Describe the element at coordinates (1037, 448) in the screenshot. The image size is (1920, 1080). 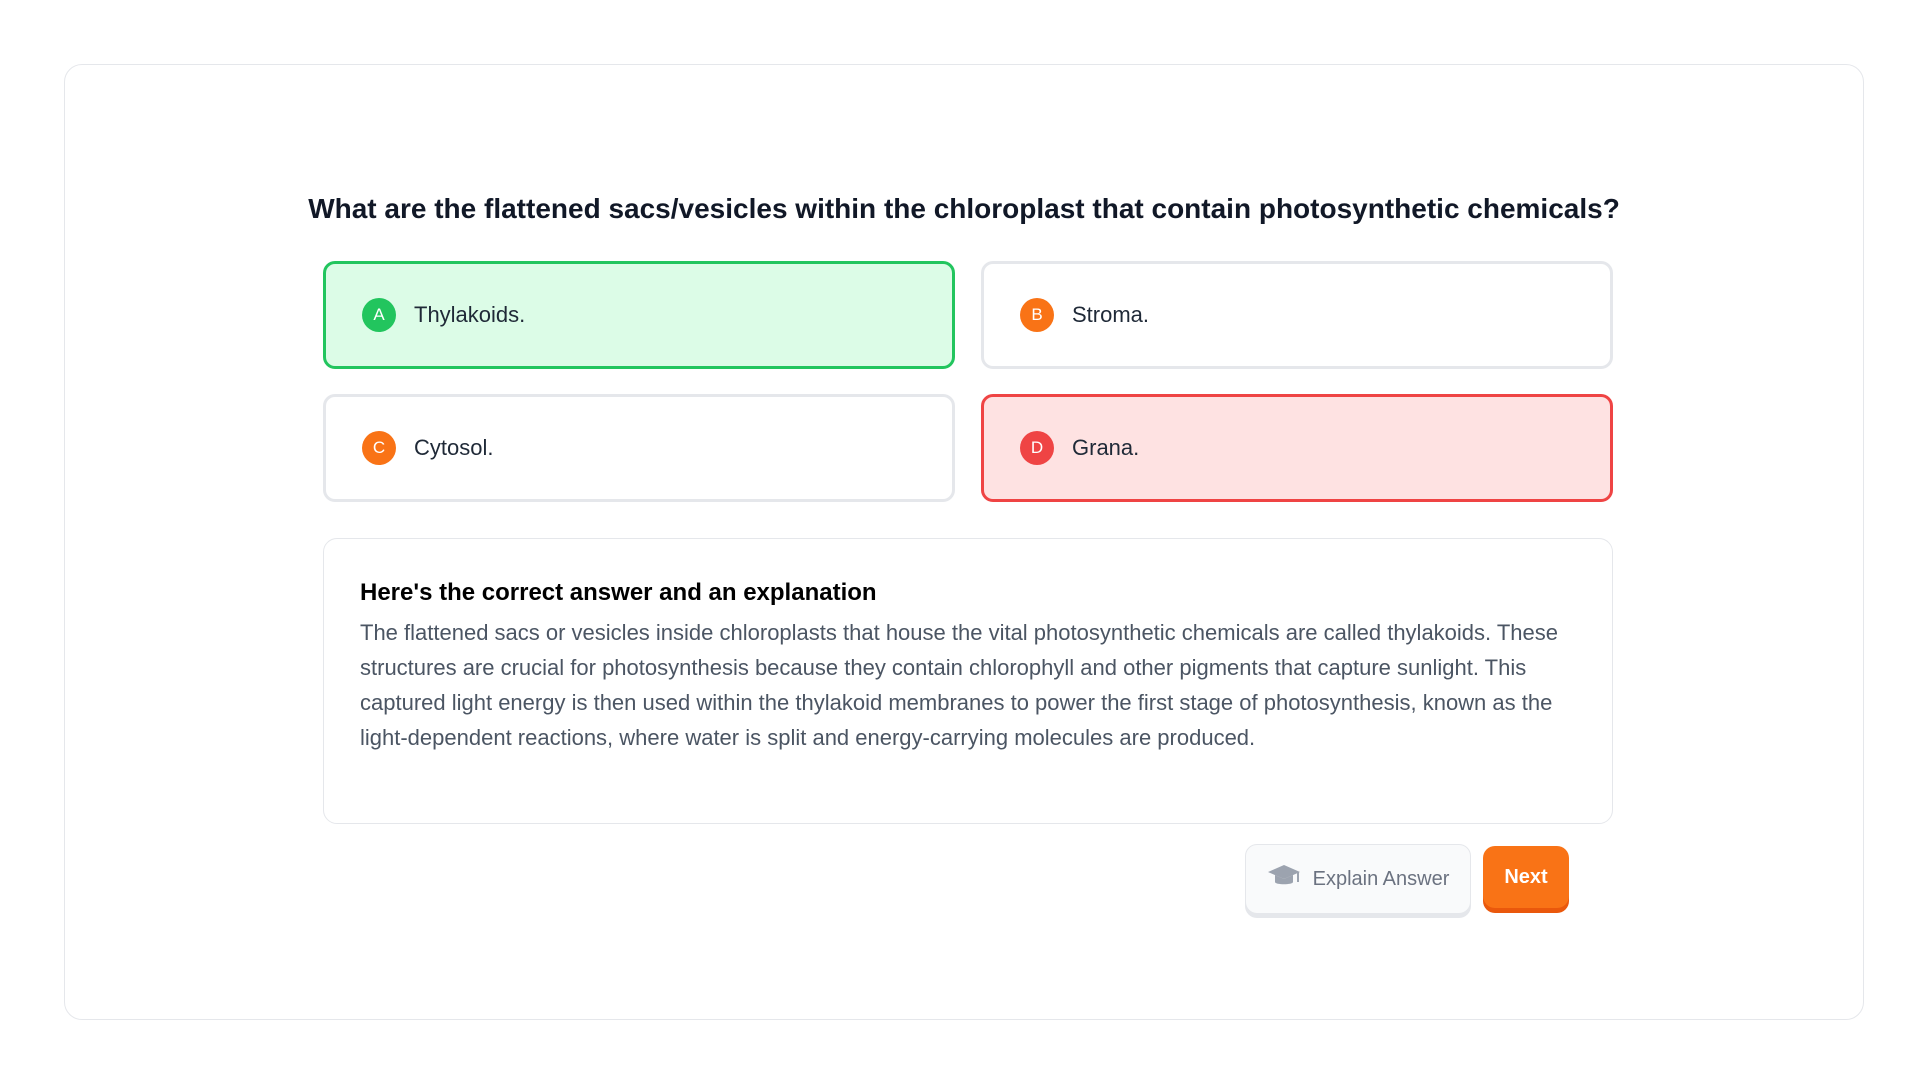
I see `option-d-letter-badge: D` at that location.